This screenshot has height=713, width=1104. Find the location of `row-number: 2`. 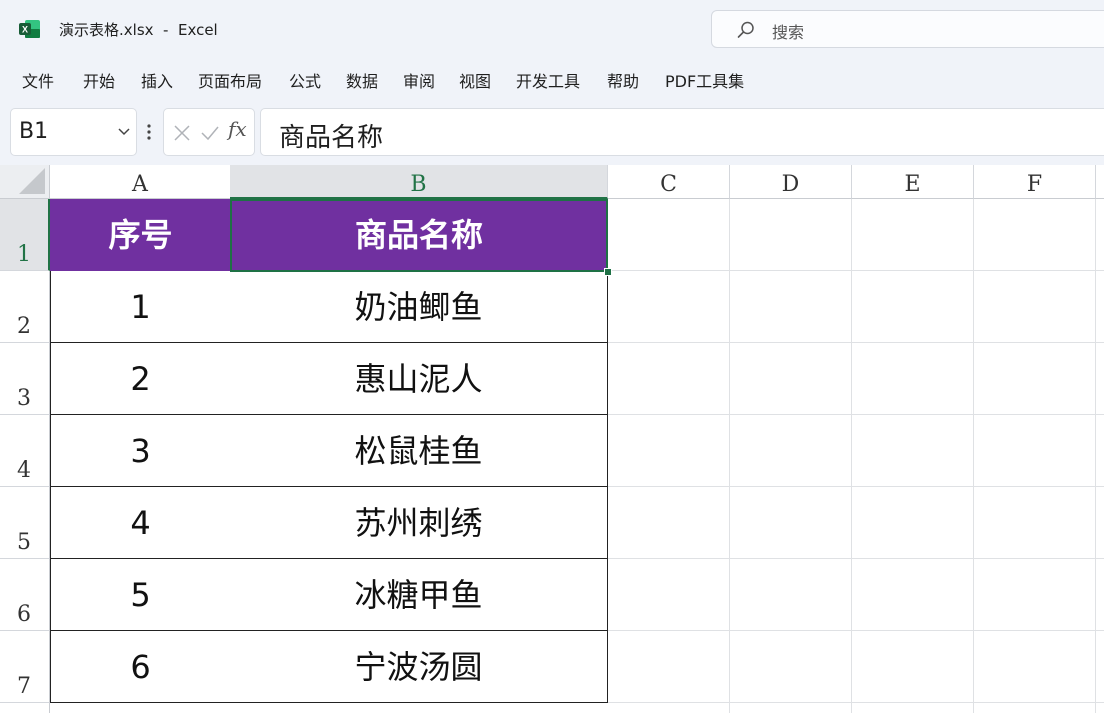

row-number: 2 is located at coordinates (24, 326).